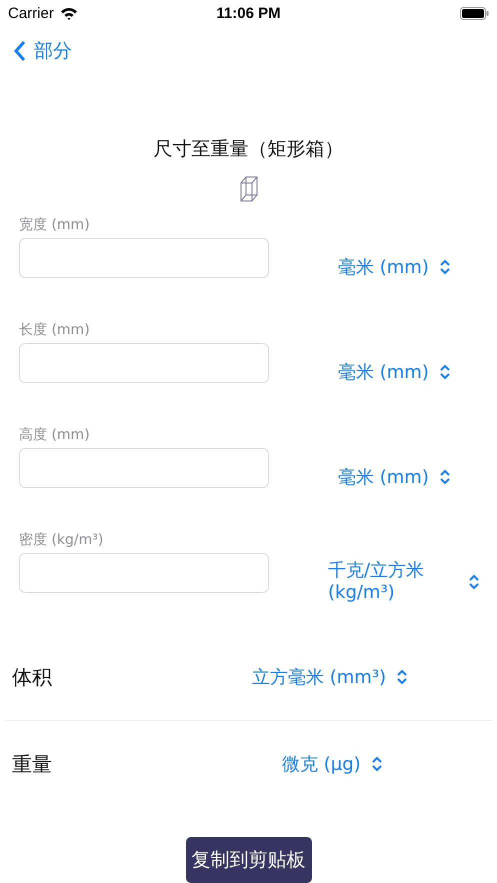 This screenshot has width=497, height=883. I want to click on battery-icon, so click(474, 13).